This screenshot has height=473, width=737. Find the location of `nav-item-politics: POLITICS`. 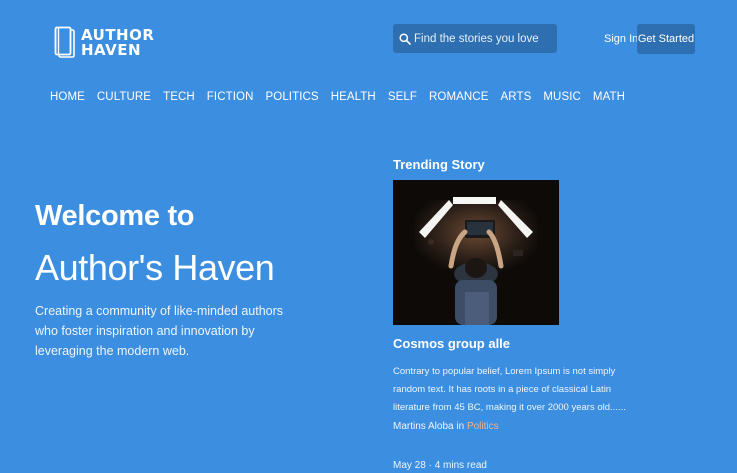

nav-item-politics: POLITICS is located at coordinates (292, 97).